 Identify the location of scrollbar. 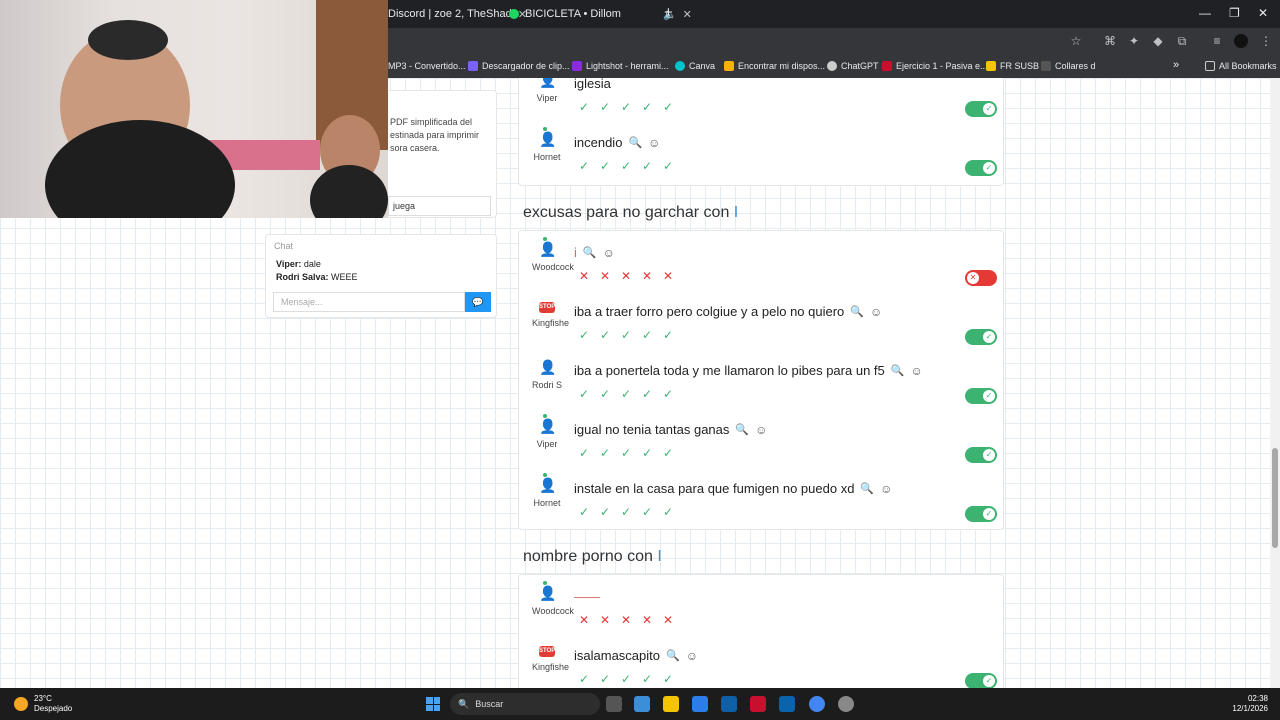
(1275, 383).